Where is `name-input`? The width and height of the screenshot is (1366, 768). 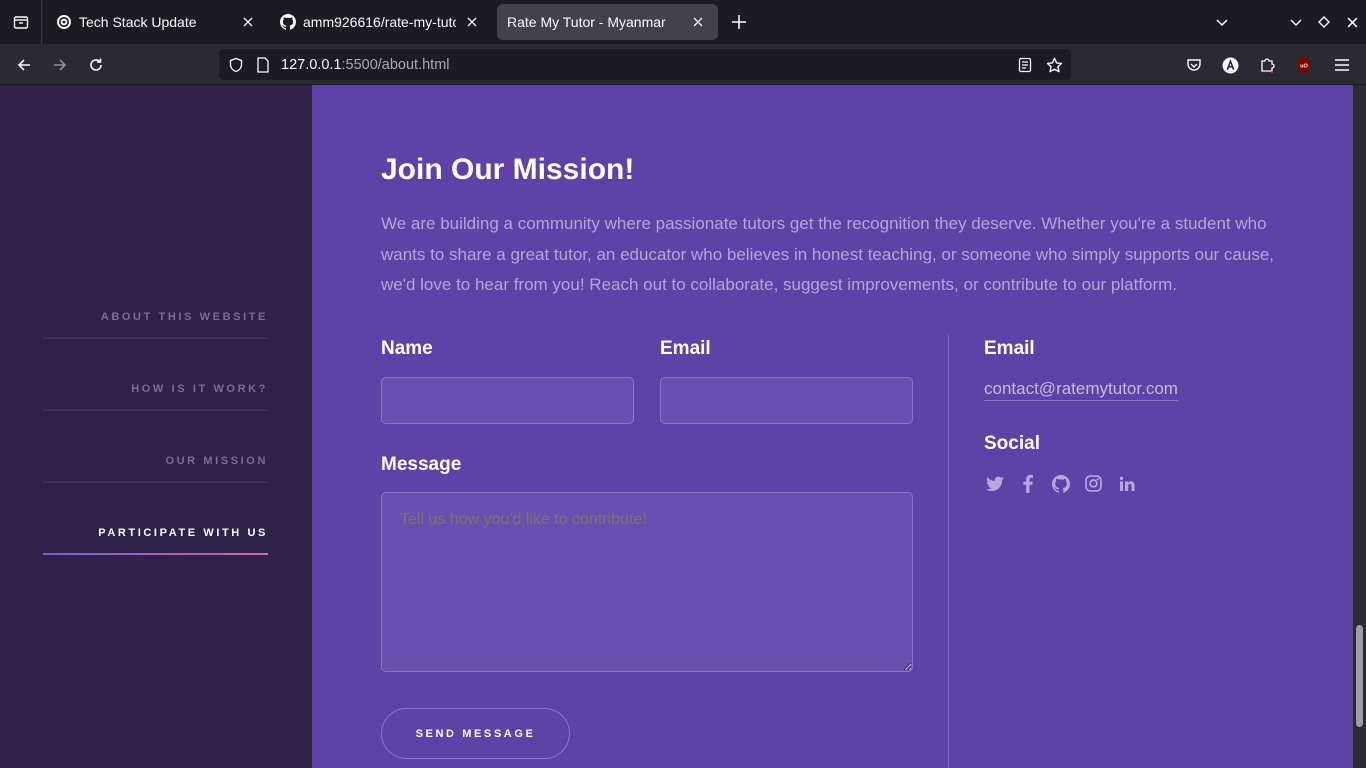 name-input is located at coordinates (507, 400).